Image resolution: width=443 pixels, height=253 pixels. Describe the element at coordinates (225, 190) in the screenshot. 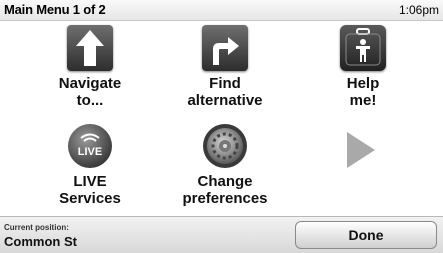

I see `change-preferences-label: Change preferences` at that location.